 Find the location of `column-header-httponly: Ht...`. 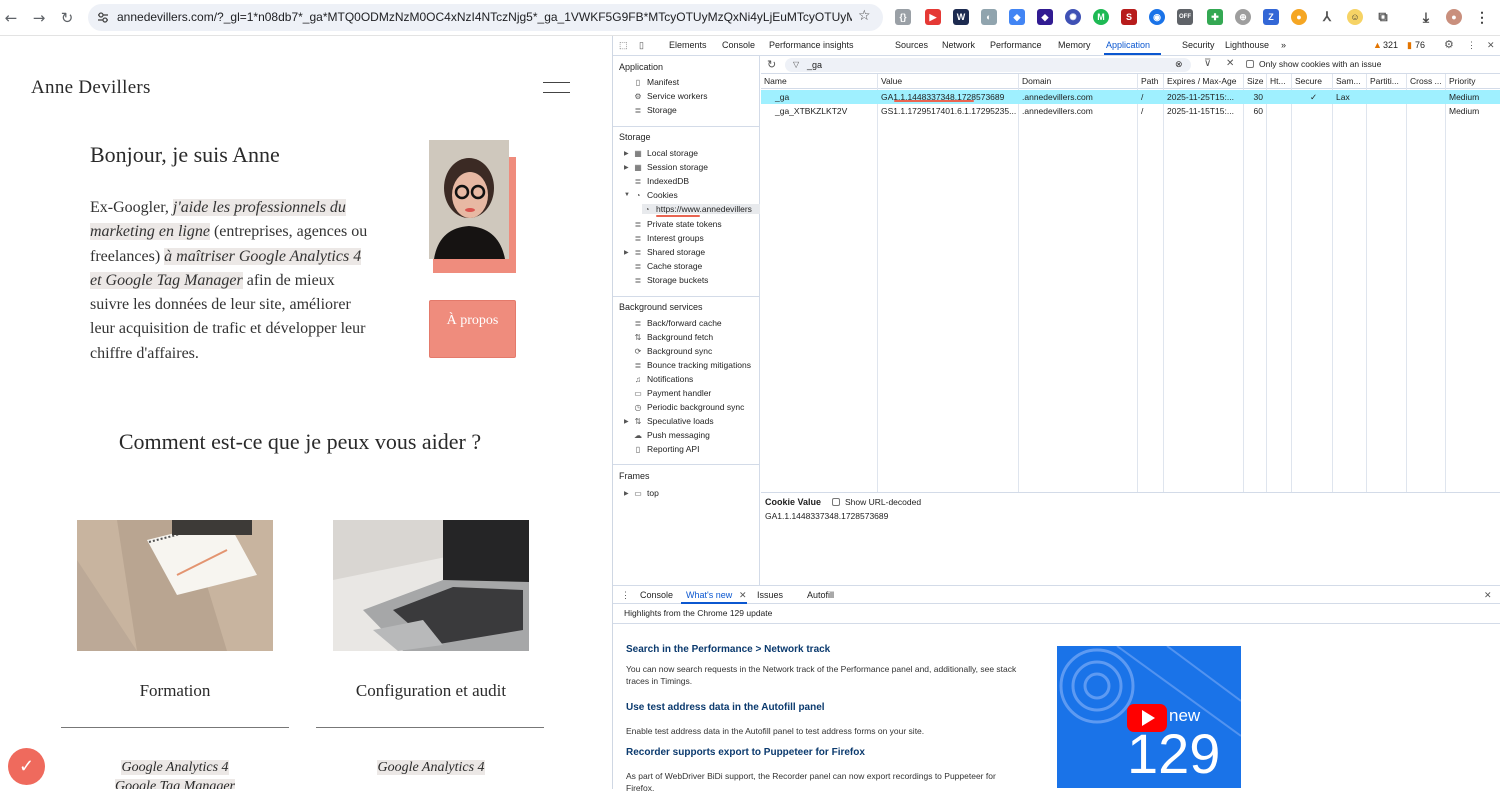

column-header-httponly: Ht... is located at coordinates (1279, 81).